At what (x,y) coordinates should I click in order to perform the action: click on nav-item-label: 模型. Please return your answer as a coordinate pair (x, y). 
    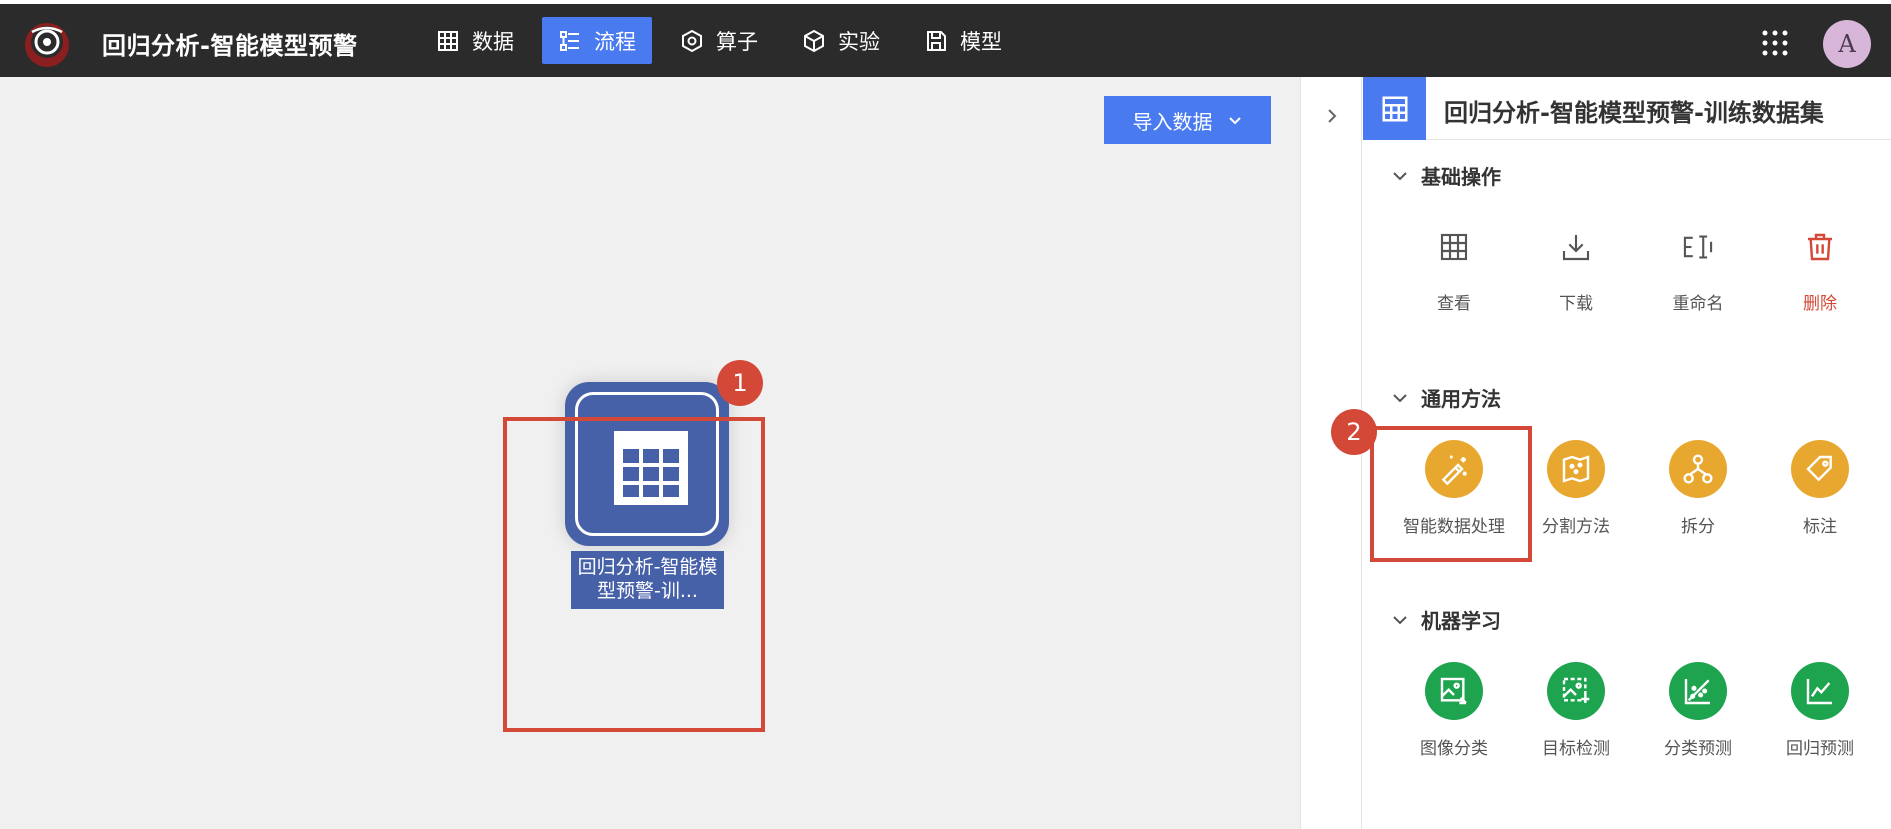
    Looking at the image, I should click on (981, 41).